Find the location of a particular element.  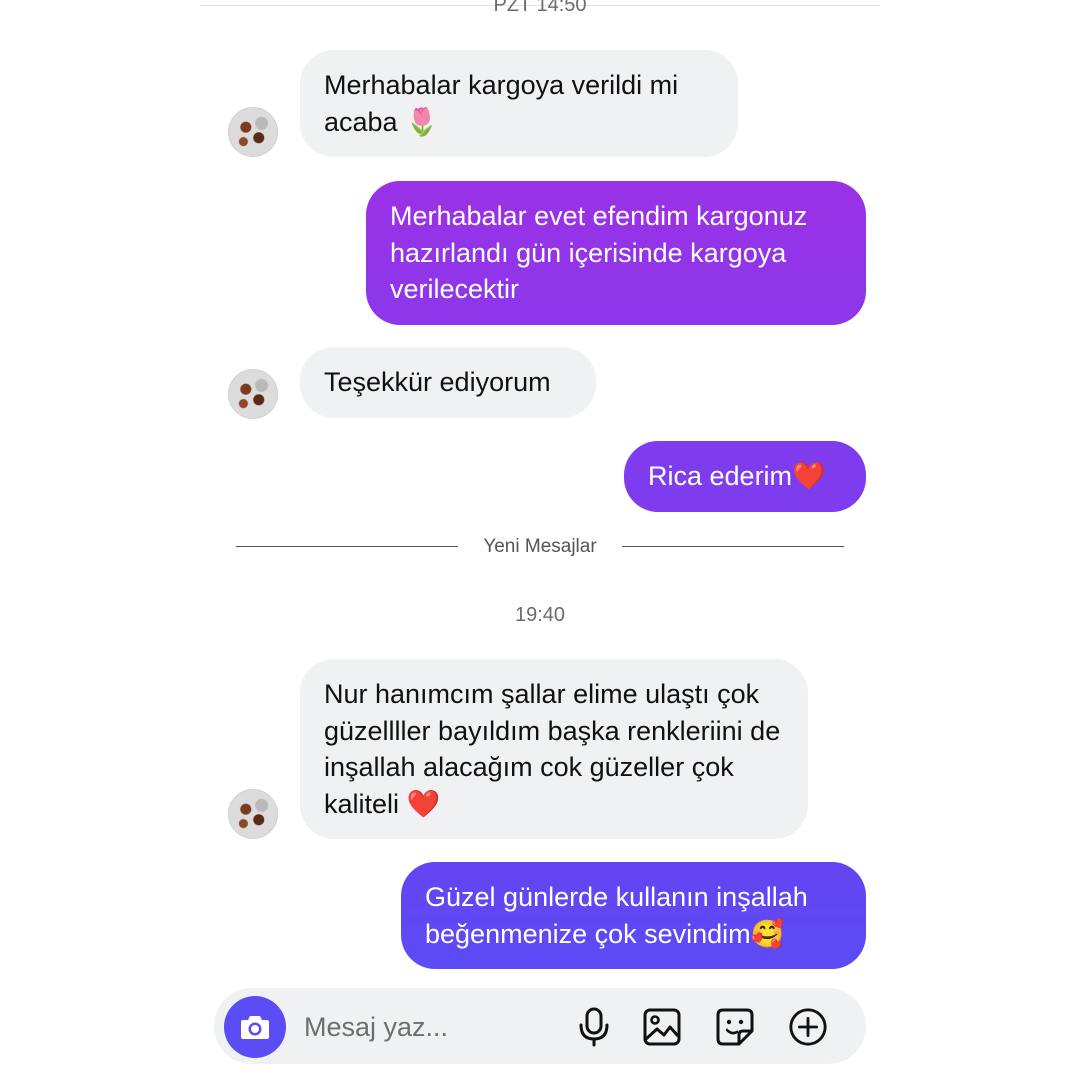

message-incoming: Teşekkür ediyorum is located at coordinates (448, 382).